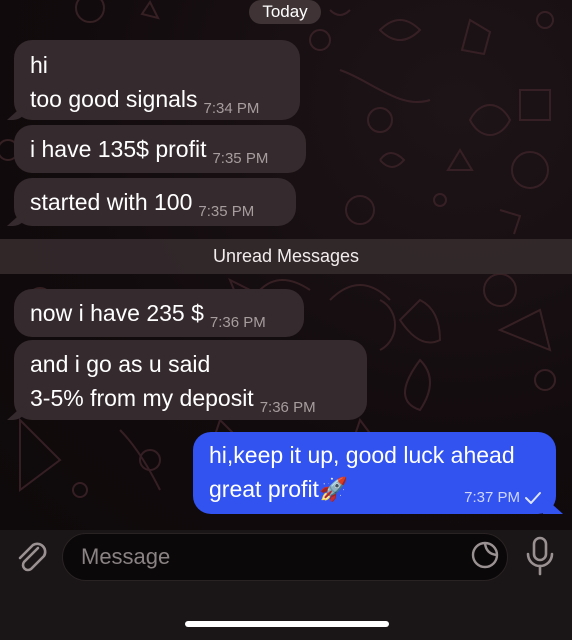 Image resolution: width=572 pixels, height=640 pixels. I want to click on message-meta: 7:37 PM, so click(503, 497).